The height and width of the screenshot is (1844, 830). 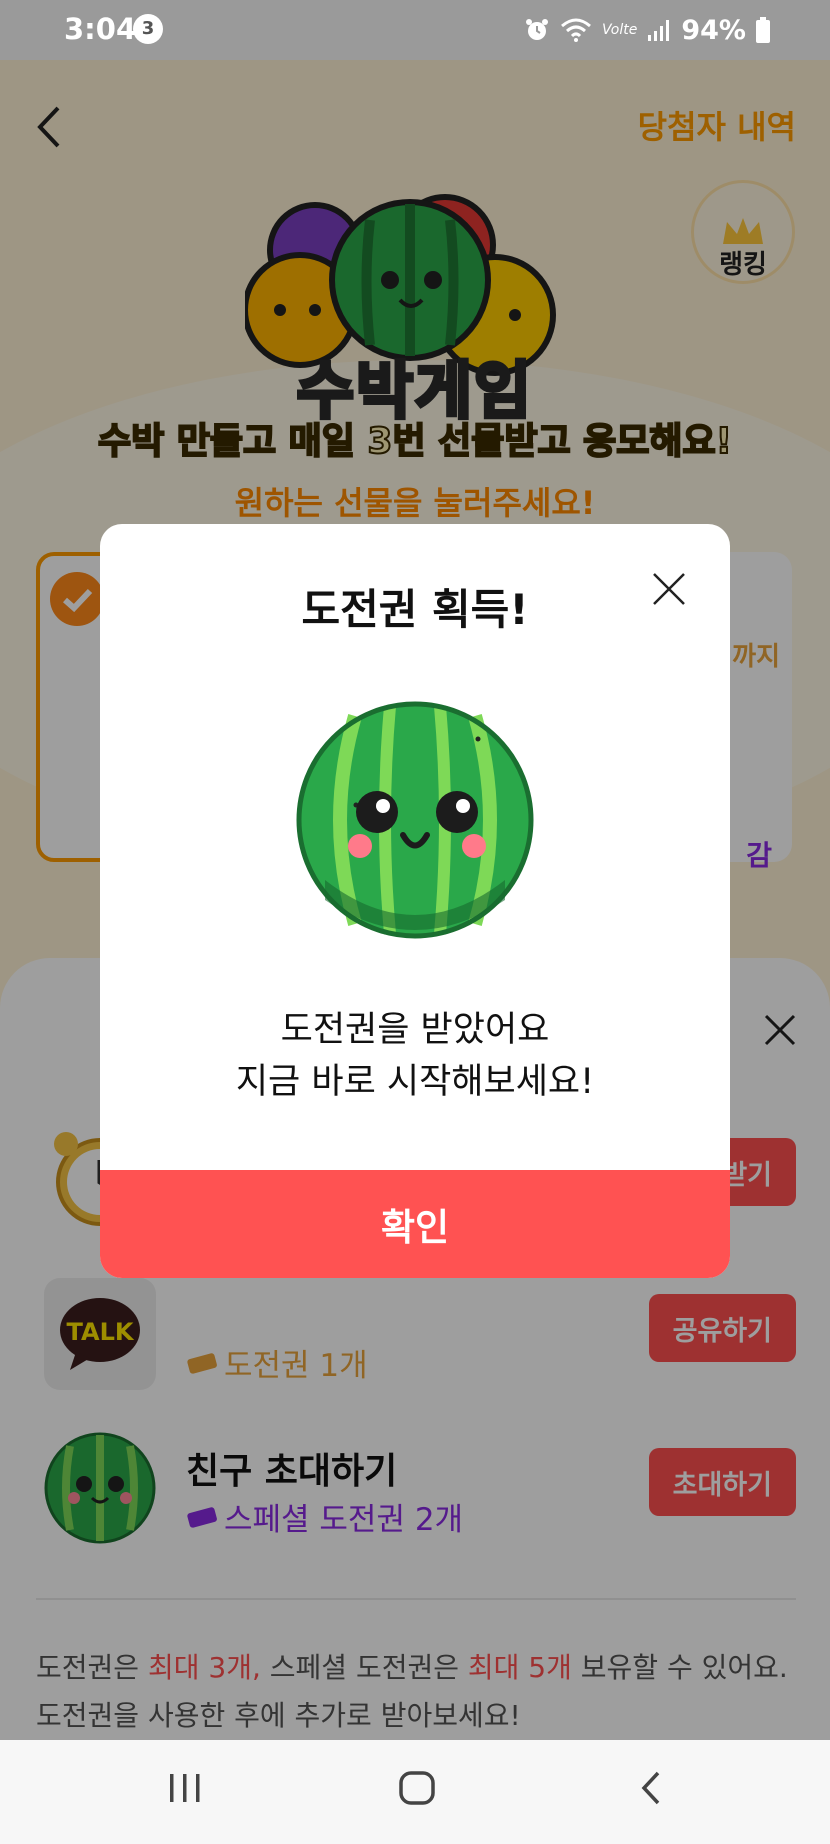 What do you see at coordinates (417, 1788) in the screenshot?
I see `home-icon` at bounding box center [417, 1788].